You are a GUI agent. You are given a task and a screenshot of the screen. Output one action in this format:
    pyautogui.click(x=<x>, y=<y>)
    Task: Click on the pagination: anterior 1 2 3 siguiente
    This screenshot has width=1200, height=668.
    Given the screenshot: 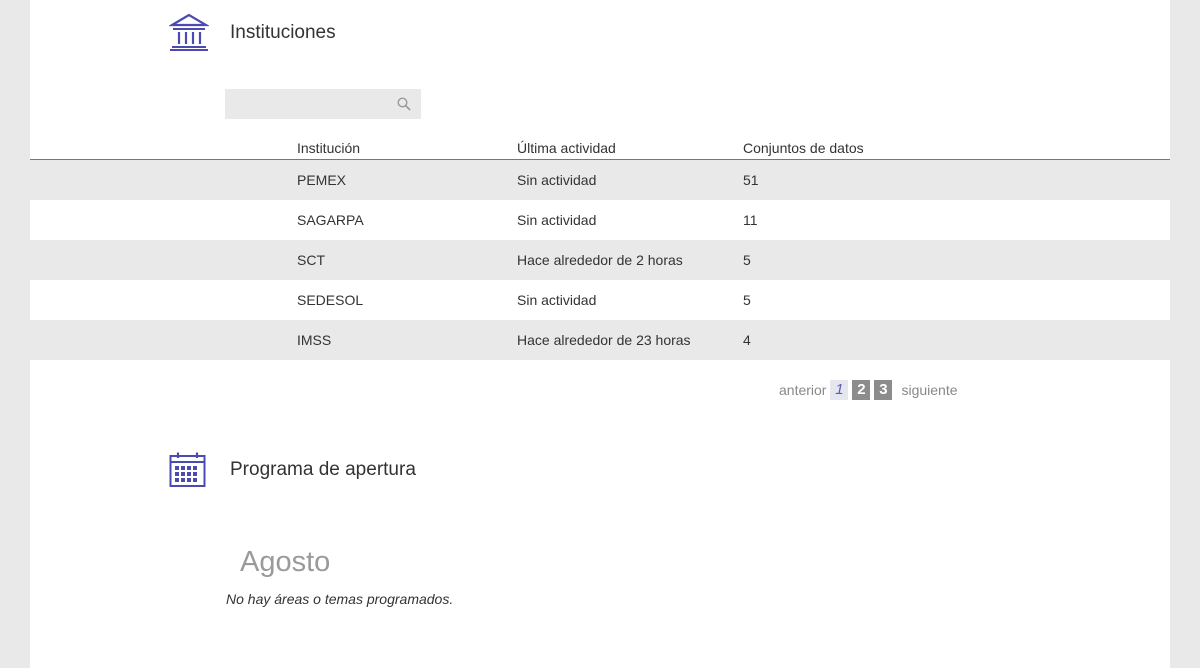 What is the action you would take?
    pyautogui.click(x=868, y=390)
    